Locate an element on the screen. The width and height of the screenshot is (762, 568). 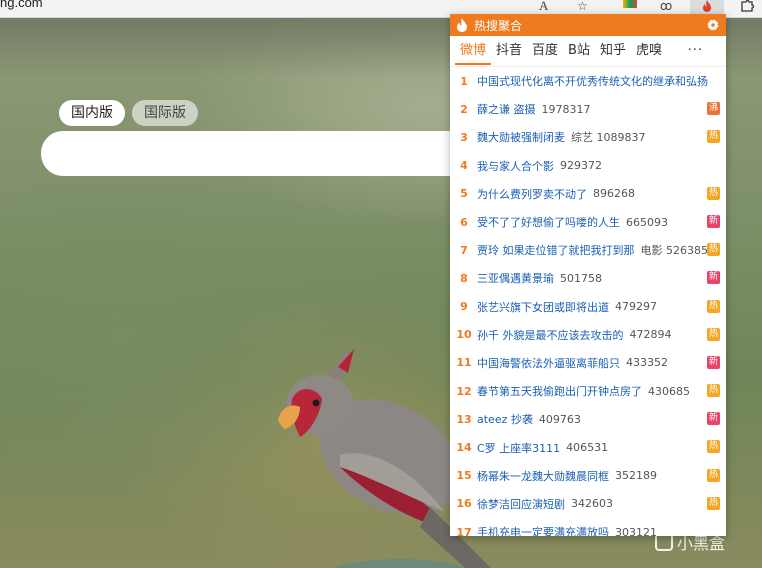
fire-icon is located at coordinates (462, 25).